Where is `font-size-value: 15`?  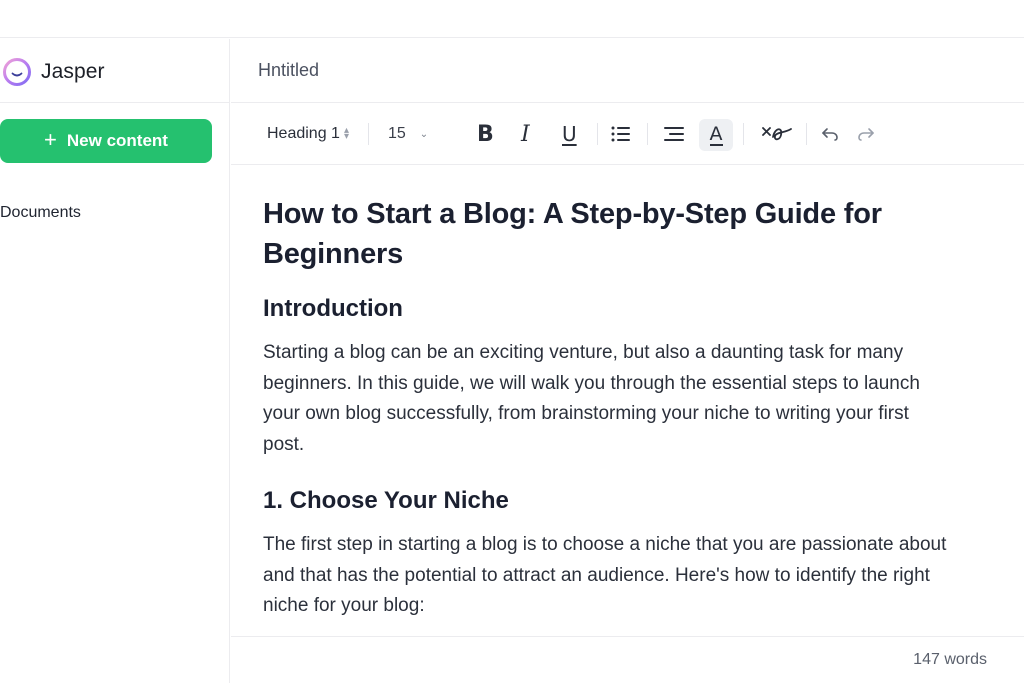 font-size-value: 15 is located at coordinates (397, 133).